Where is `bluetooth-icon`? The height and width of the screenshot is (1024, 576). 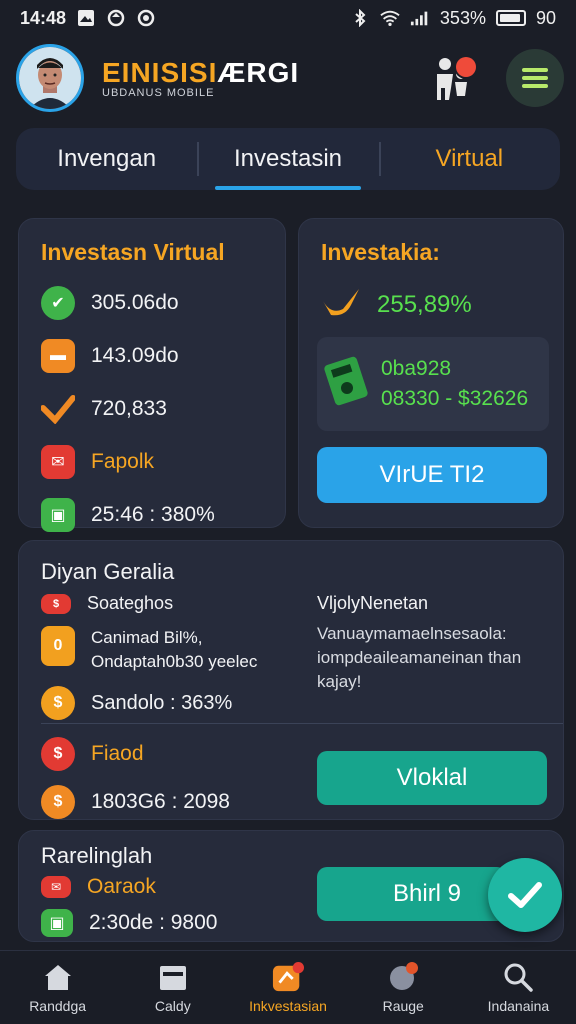 bluetooth-icon is located at coordinates (360, 18).